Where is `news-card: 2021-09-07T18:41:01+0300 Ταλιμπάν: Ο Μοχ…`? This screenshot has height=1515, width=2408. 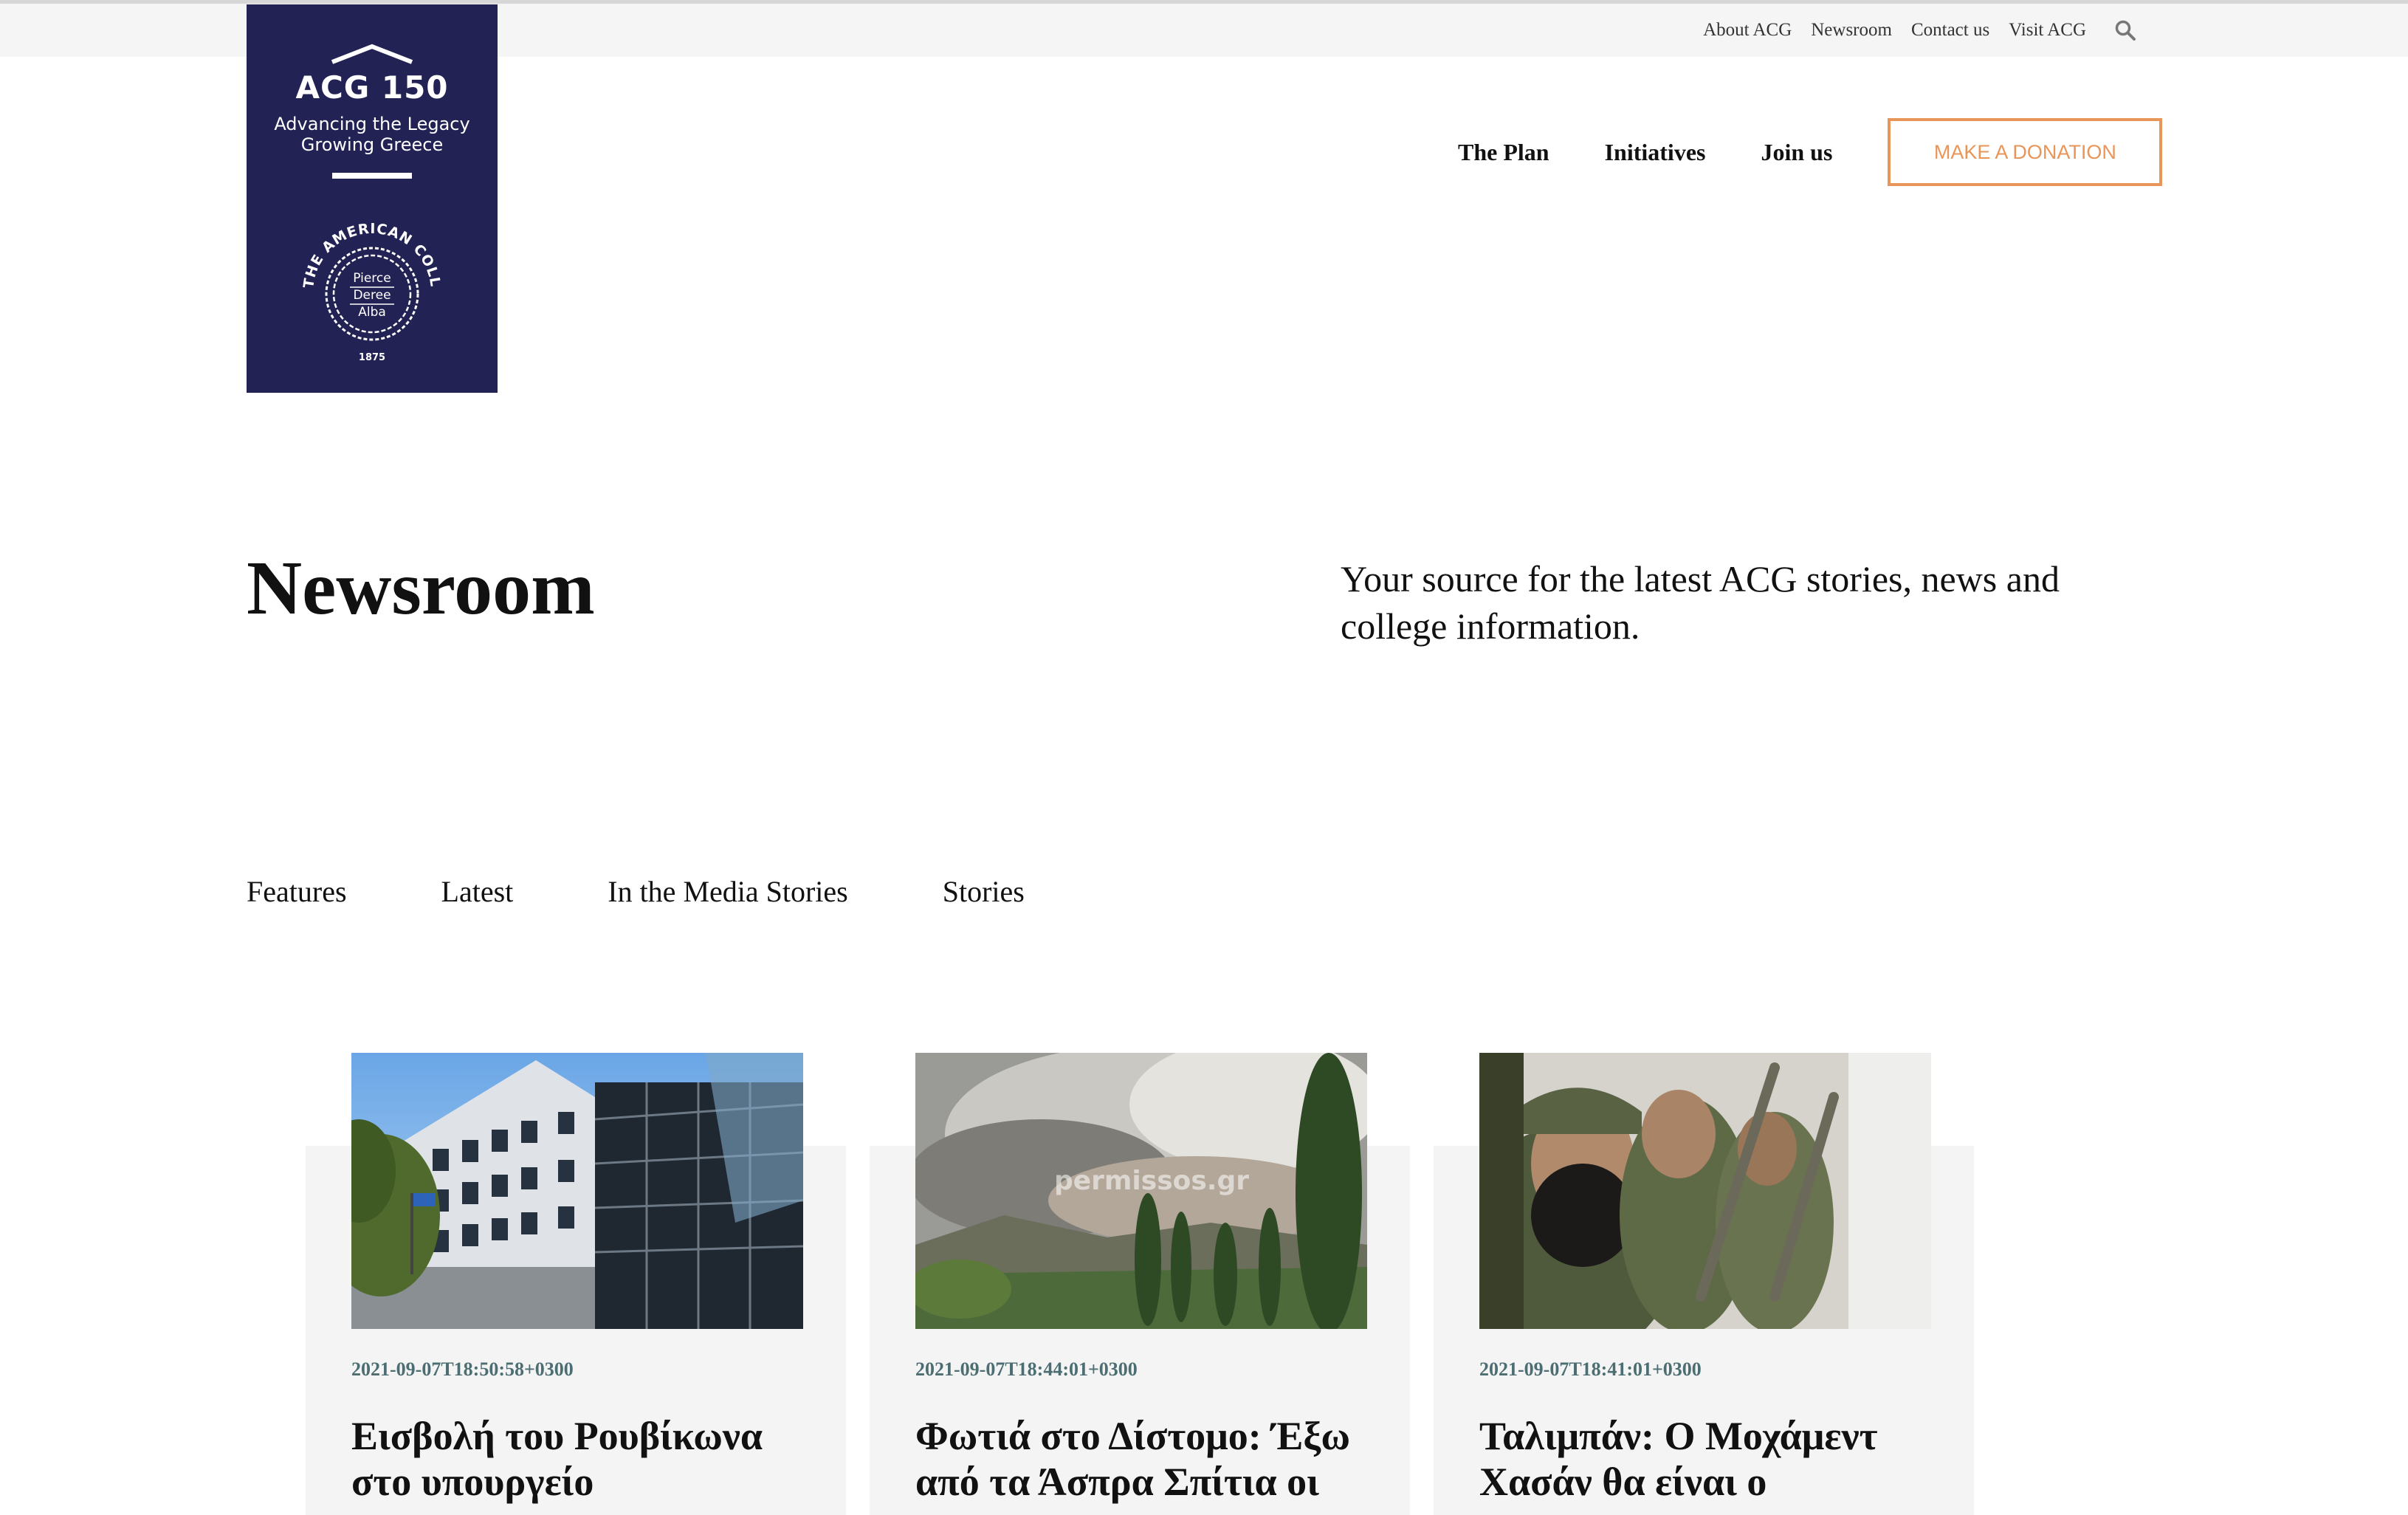 news-card: 2021-09-07T18:41:01+0300 Ταλιμπάν: Ο Μοχ… is located at coordinates (1704, 1284).